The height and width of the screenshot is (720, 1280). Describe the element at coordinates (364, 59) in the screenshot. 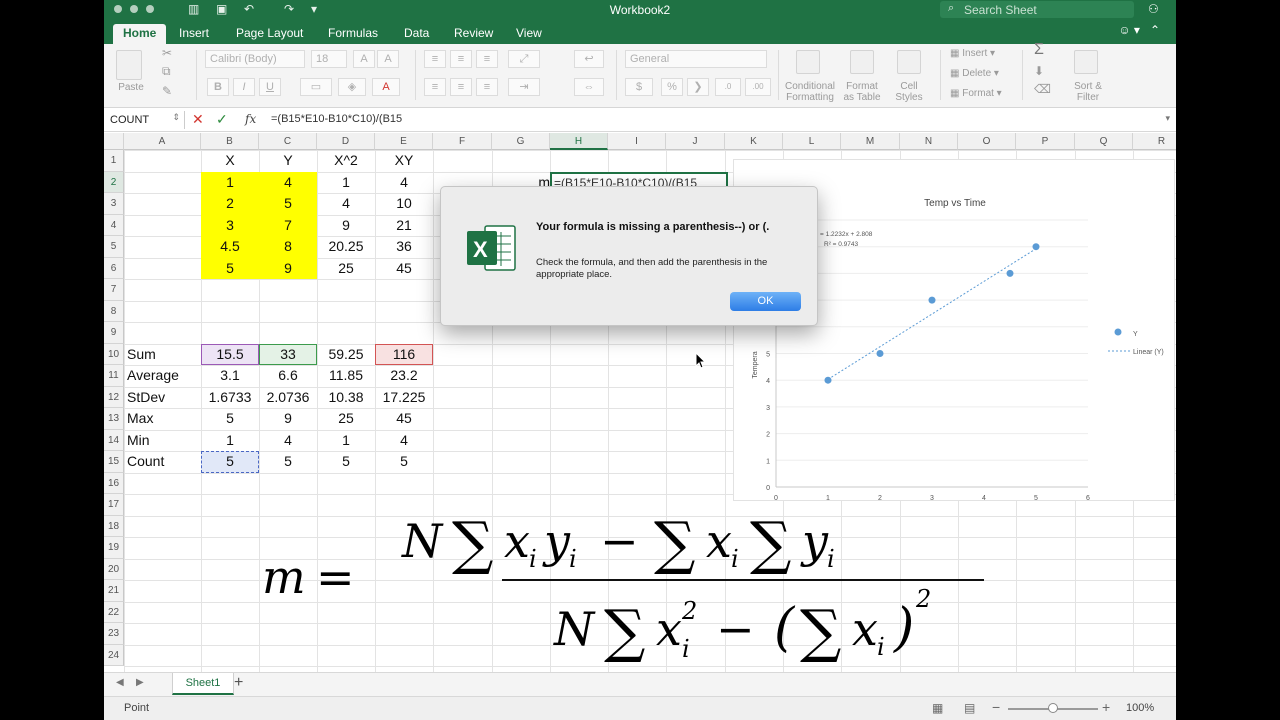

I see `increase-font-button: A` at that location.